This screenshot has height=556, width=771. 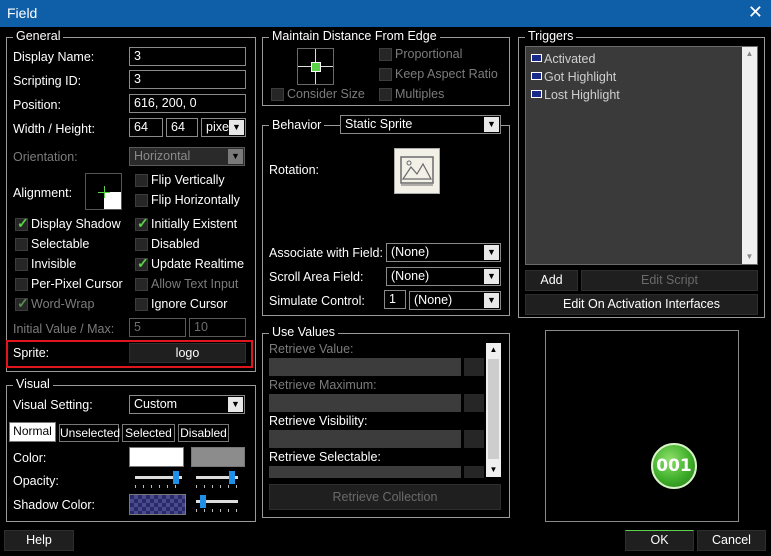 I want to click on sprite-preview: 001, so click(x=642, y=426).